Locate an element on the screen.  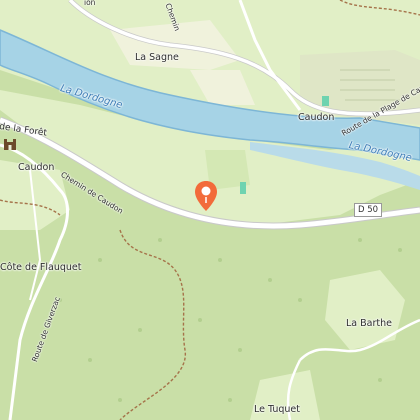
label-caudon-east: Caudon is located at coordinates (316, 117).